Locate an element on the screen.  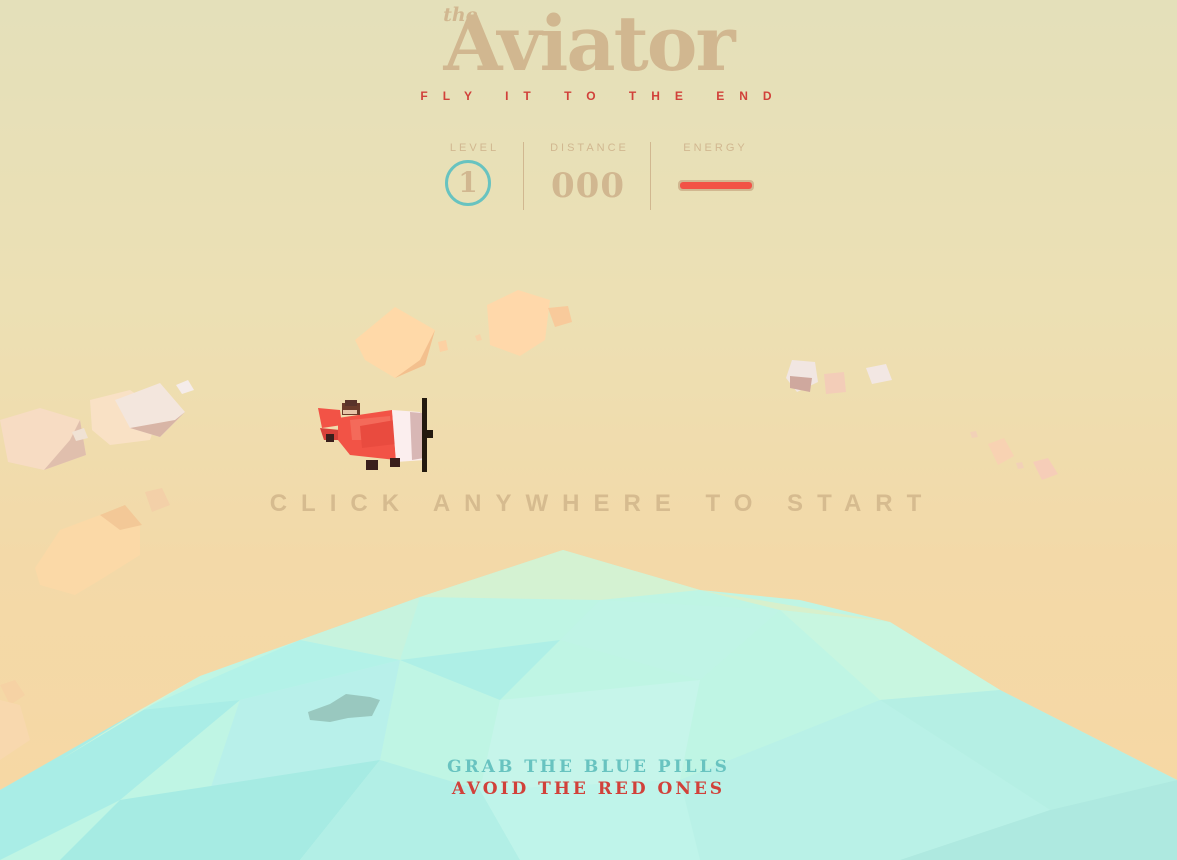
energy-bar is located at coordinates (716, 185).